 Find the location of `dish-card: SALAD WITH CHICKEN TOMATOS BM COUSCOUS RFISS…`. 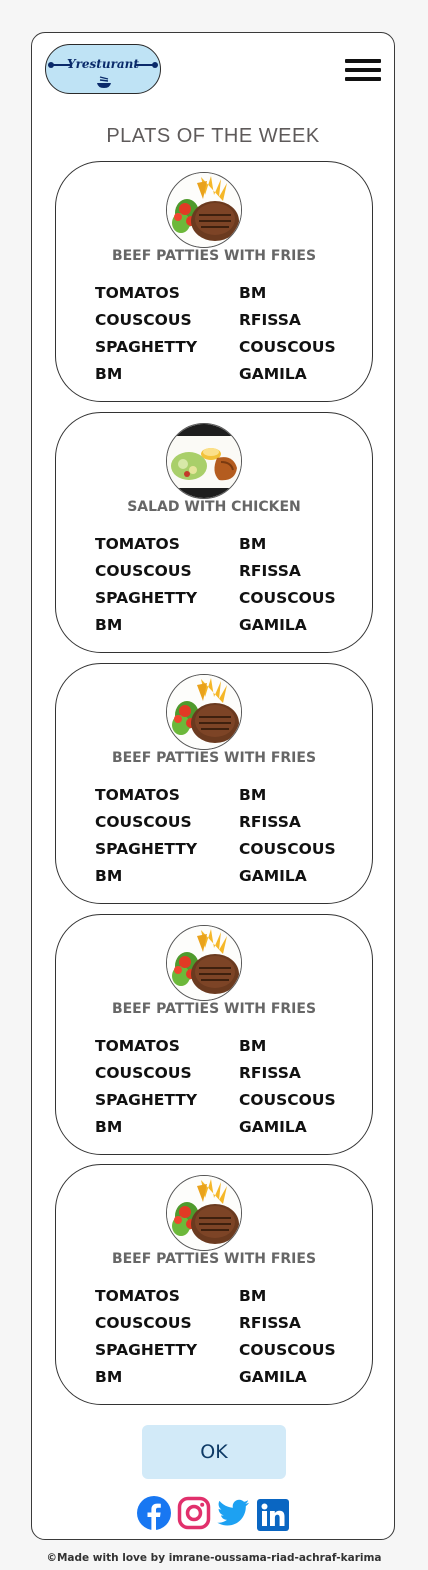

dish-card: SALAD WITH CHICKEN TOMATOS BM COUSCOUS RFISS… is located at coordinates (214, 532).